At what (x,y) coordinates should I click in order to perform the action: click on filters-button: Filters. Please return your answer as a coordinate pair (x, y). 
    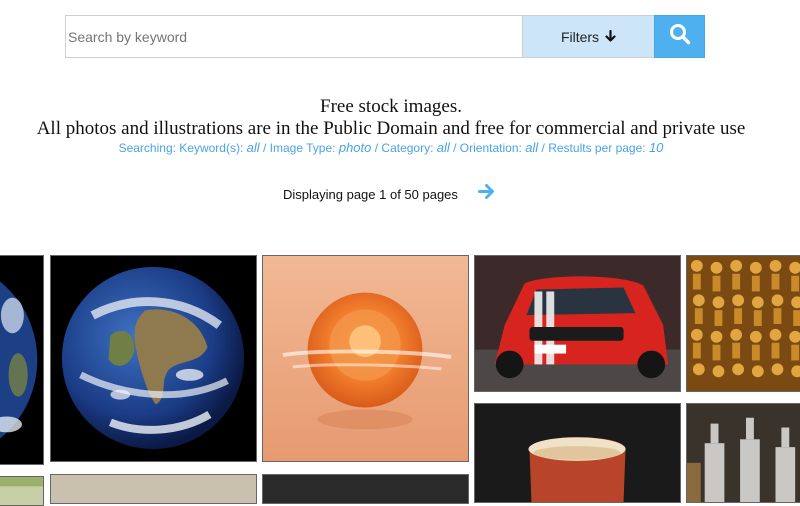
    Looking at the image, I should click on (588, 36).